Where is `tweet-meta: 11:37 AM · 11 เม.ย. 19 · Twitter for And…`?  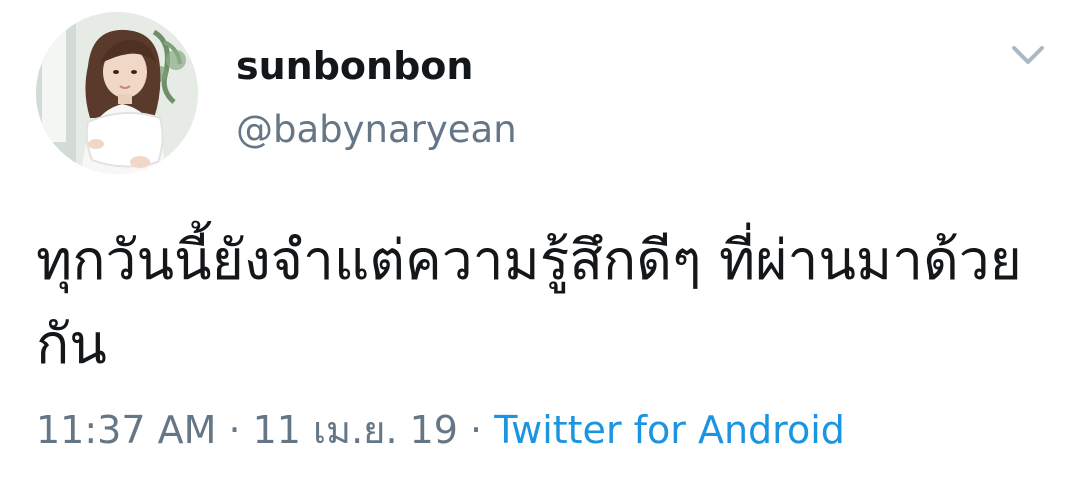 tweet-meta: 11:37 AM · 11 เม.ย. 19 · Twitter for And… is located at coordinates (440, 430).